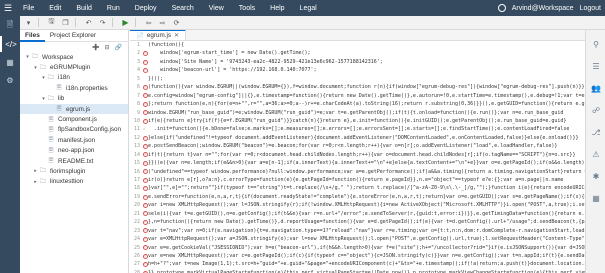  What do you see at coordinates (38, 22) in the screenshot?
I see `toolbar-divider` at bounding box center [38, 22].